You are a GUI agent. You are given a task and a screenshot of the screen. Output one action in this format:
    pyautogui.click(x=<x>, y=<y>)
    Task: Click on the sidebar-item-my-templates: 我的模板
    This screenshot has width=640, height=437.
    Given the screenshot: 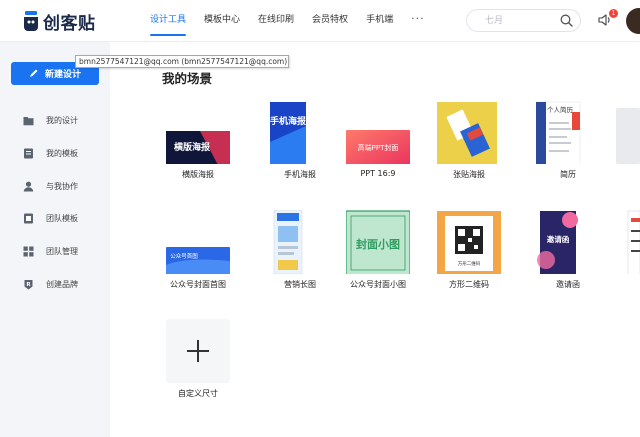 What is the action you would take?
    pyautogui.click(x=55, y=153)
    